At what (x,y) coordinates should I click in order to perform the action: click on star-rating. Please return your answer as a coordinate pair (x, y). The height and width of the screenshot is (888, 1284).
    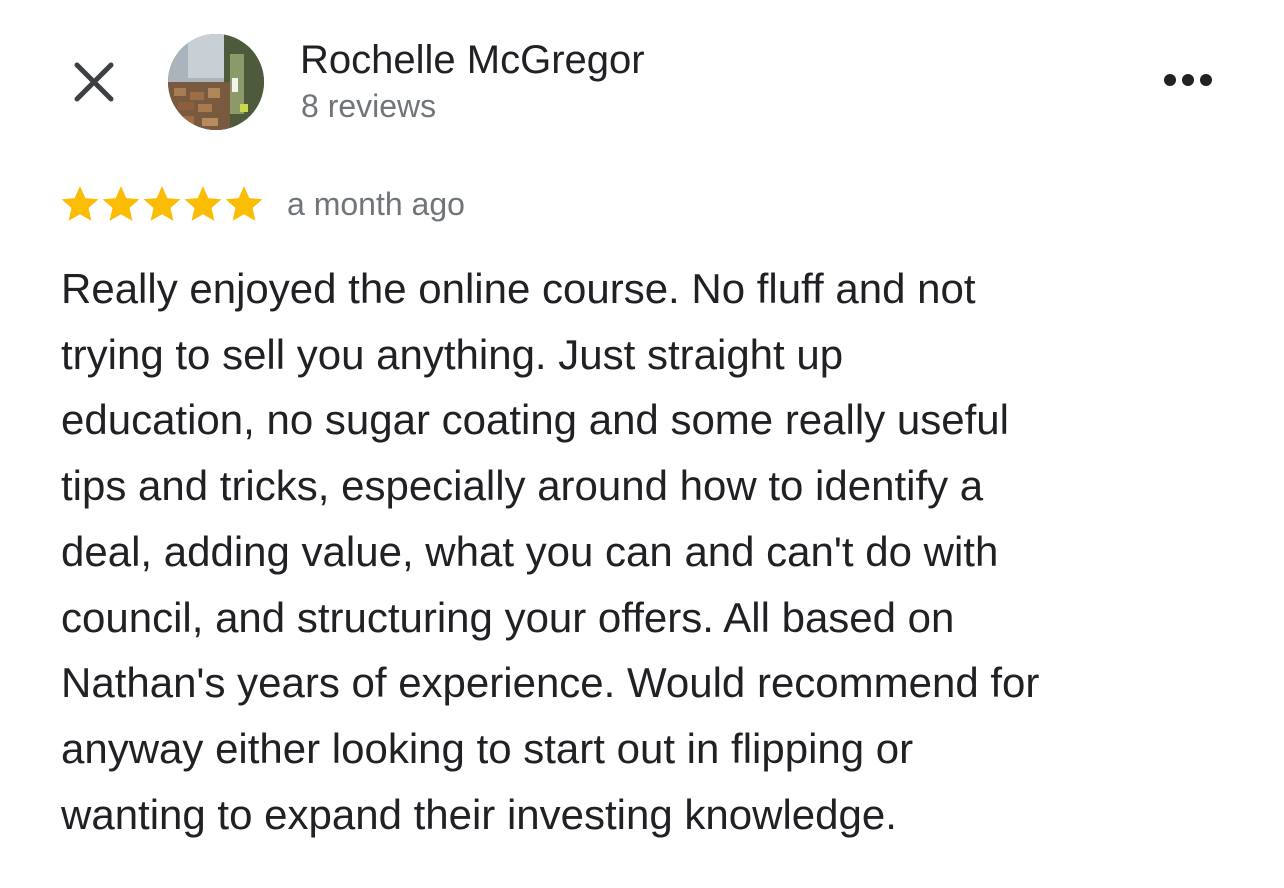
    Looking at the image, I should click on (162, 204).